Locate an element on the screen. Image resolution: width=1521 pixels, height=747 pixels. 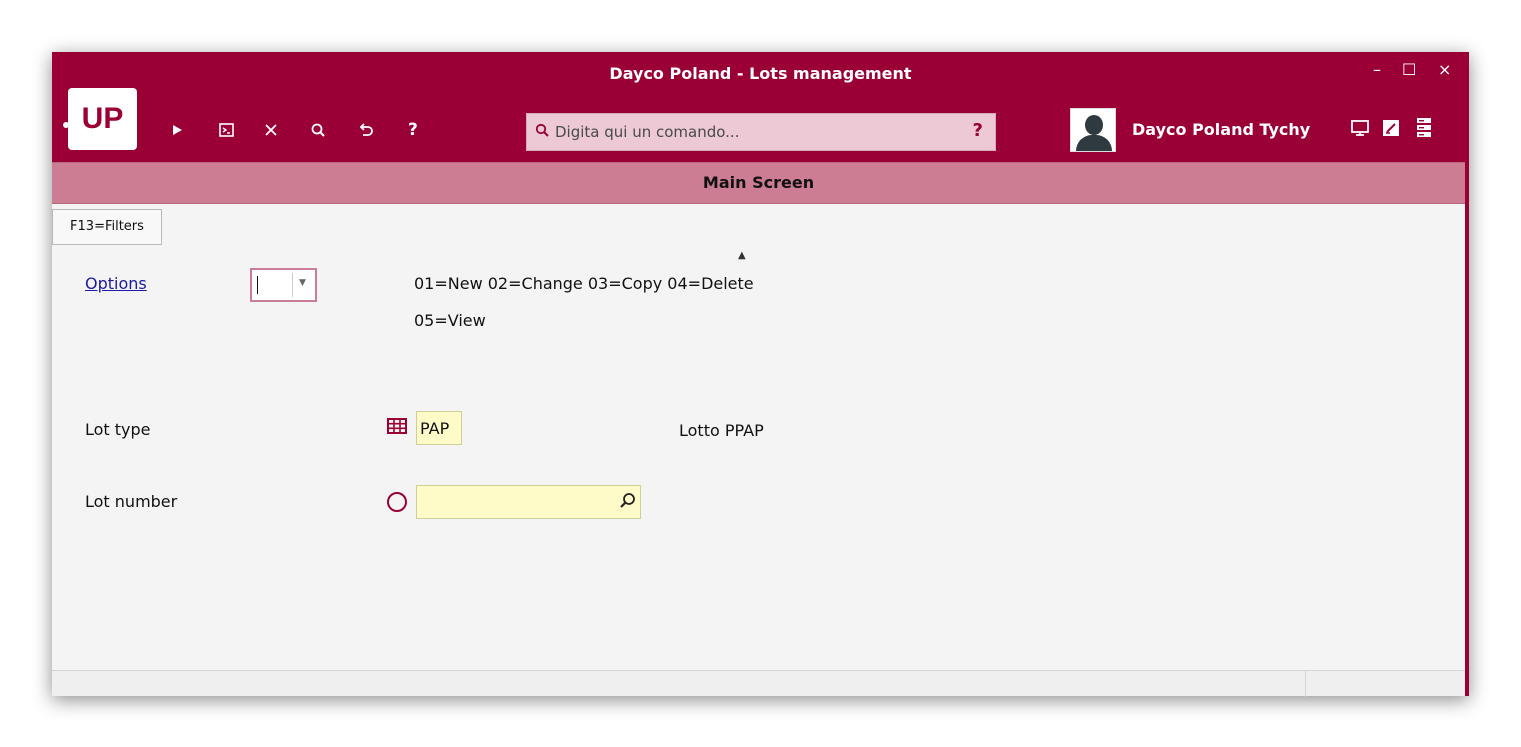
screen-title: Main Screen is located at coordinates (758, 183).